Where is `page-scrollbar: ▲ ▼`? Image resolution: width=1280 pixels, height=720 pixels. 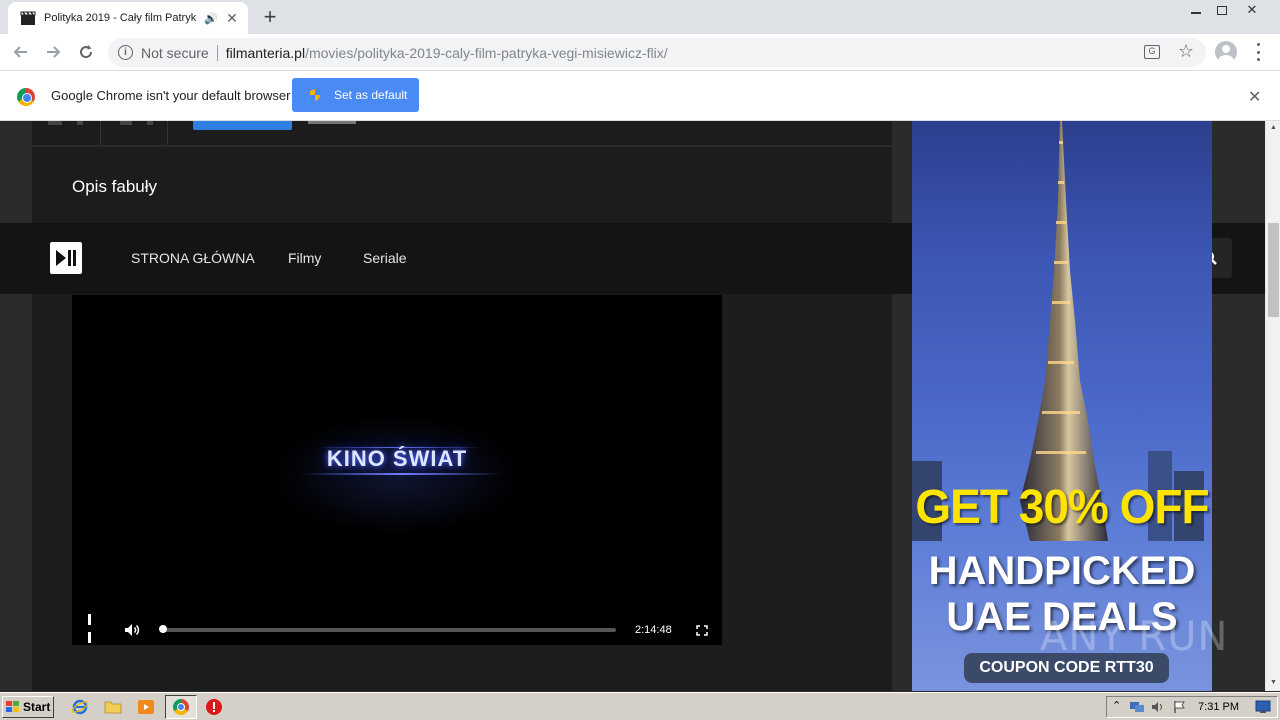 page-scrollbar: ▲ ▼ is located at coordinates (1272, 406).